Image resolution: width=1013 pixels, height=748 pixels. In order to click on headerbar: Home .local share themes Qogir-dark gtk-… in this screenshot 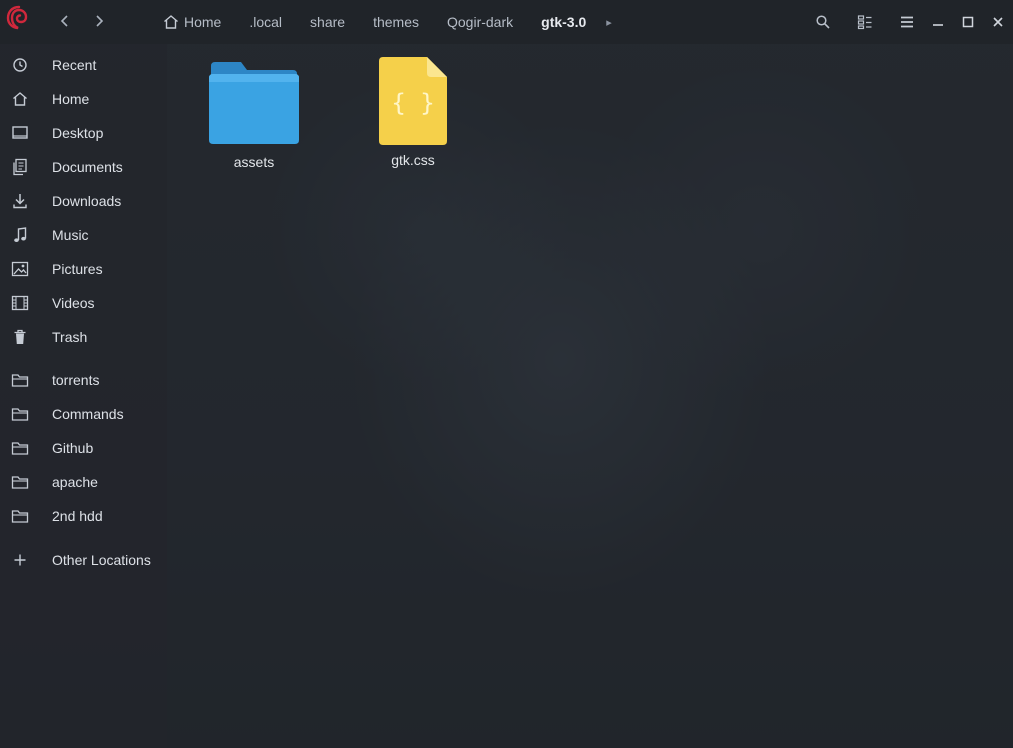, I will do `click(506, 22)`.